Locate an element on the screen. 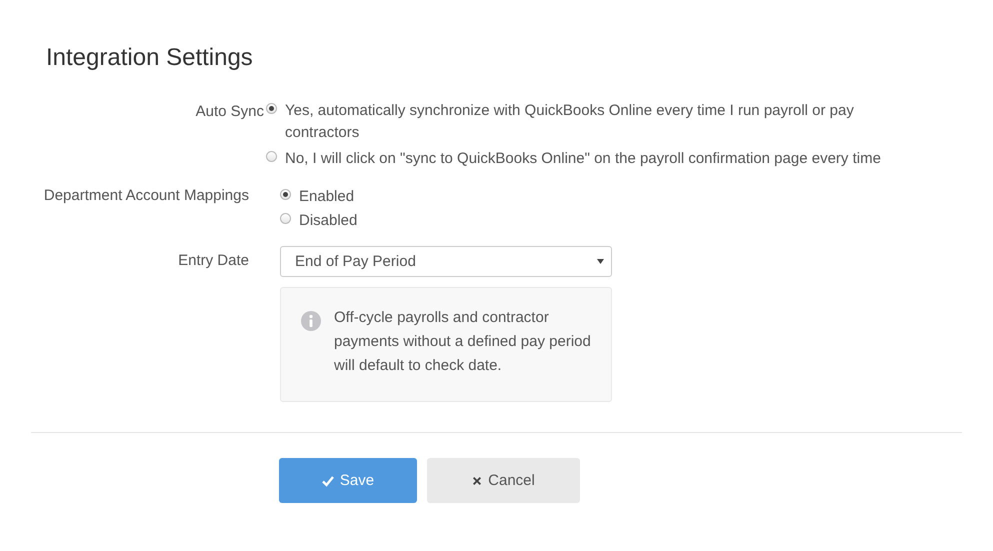  field-label: Entry Date is located at coordinates (213, 261).